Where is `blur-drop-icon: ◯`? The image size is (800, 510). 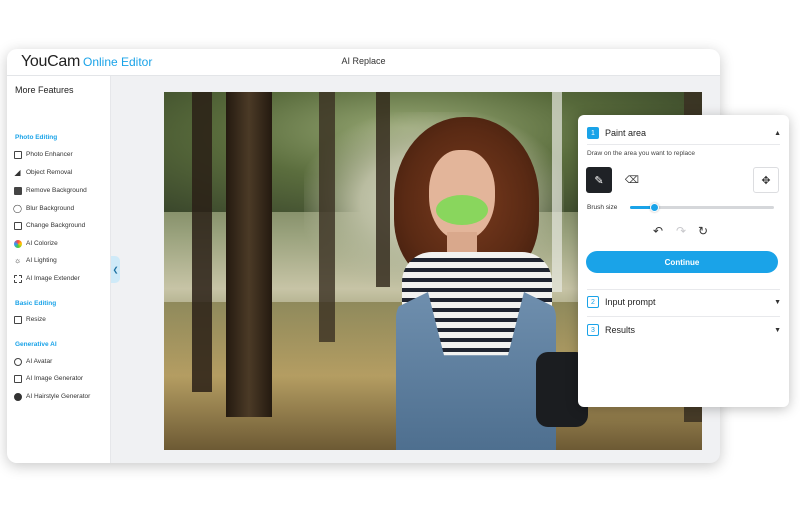
blur-drop-icon: ◯ is located at coordinates (17, 208).